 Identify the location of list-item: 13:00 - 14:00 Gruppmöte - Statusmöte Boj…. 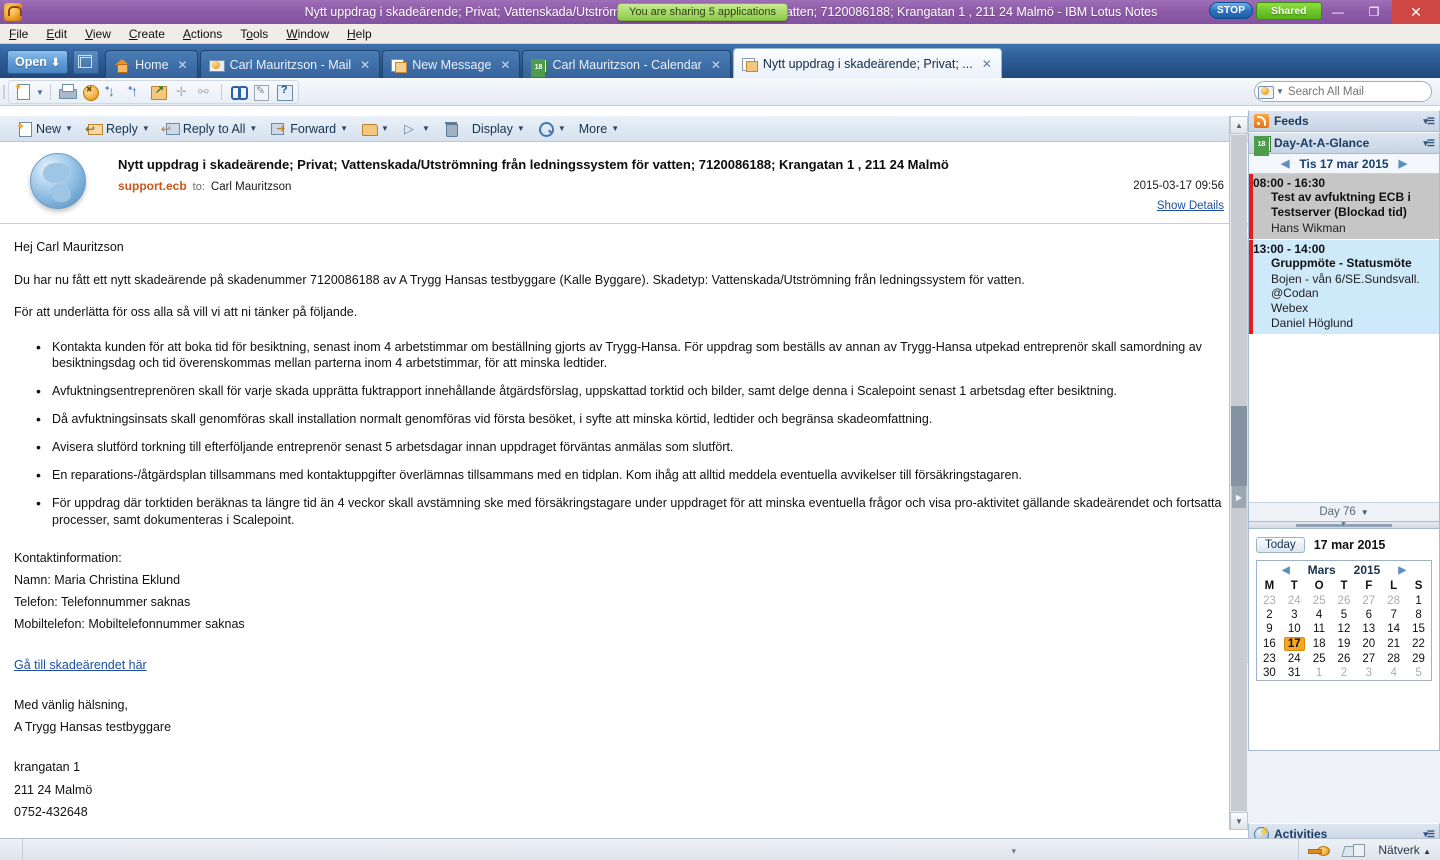
(1344, 287).